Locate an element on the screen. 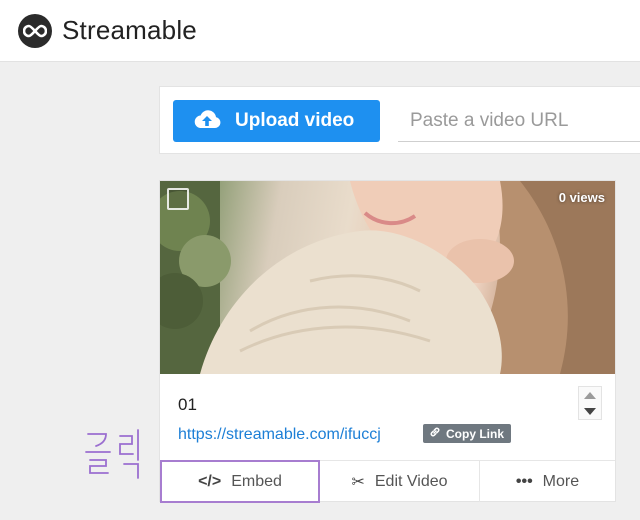  cloud-upload-icon is located at coordinates (207, 121).